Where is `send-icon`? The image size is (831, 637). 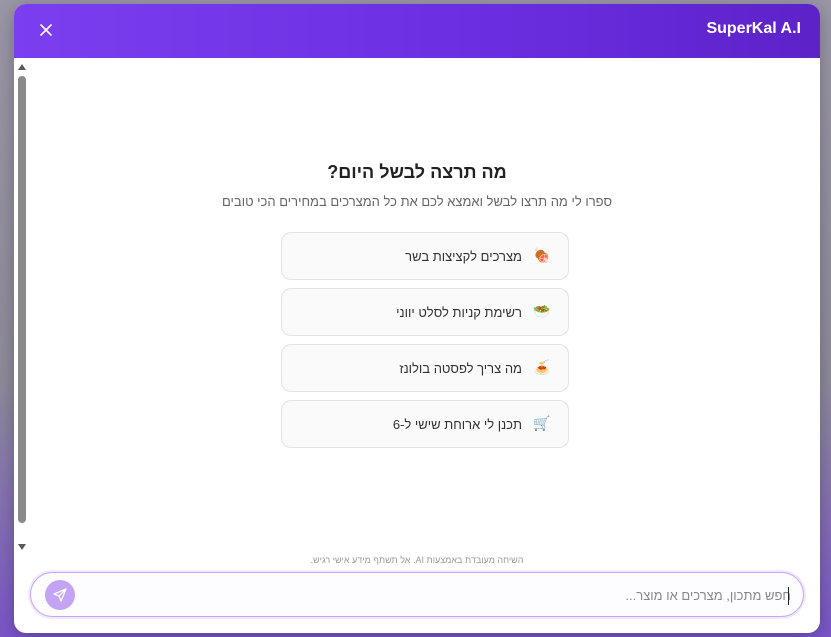
send-icon is located at coordinates (60, 595).